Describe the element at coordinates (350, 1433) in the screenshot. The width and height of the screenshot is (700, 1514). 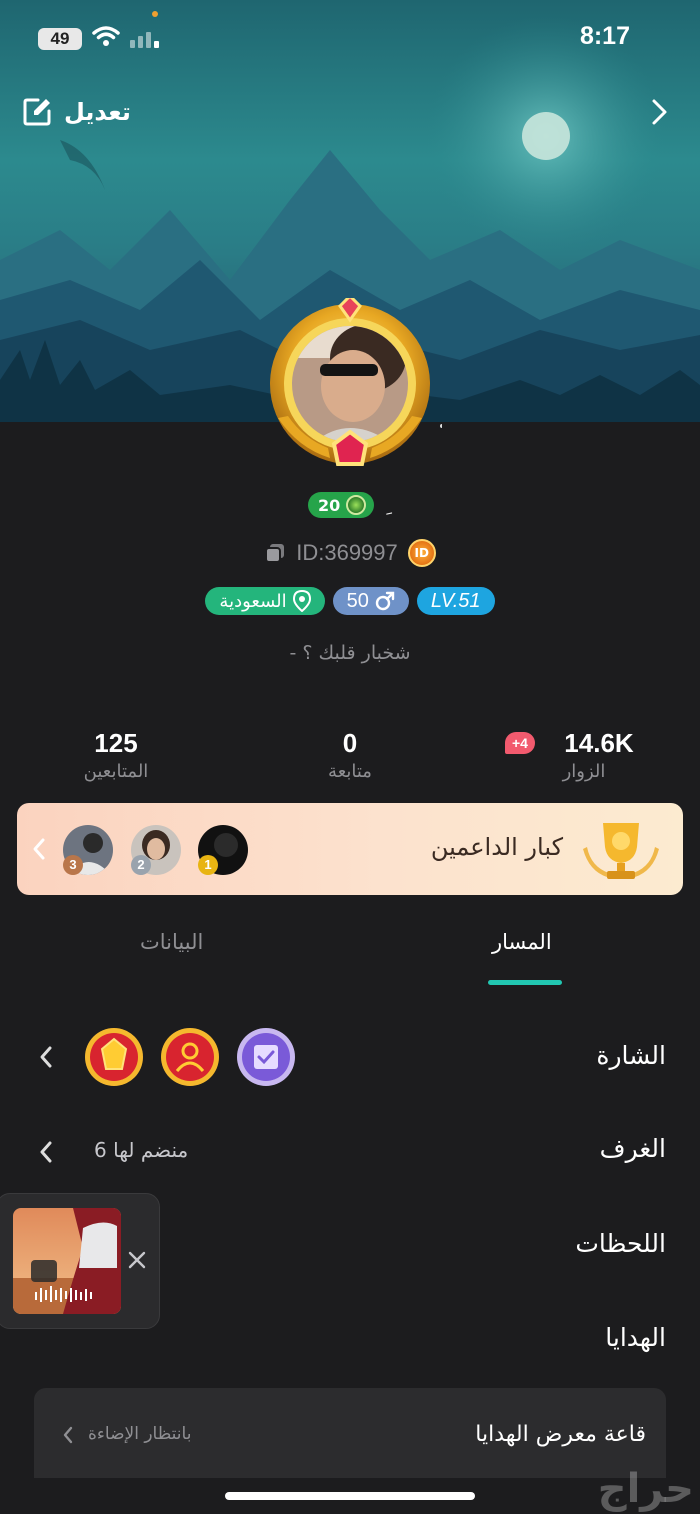
I see `gift-gallery-hall: قاعة معرض الهدايا بانتظار الإضاءة` at that location.